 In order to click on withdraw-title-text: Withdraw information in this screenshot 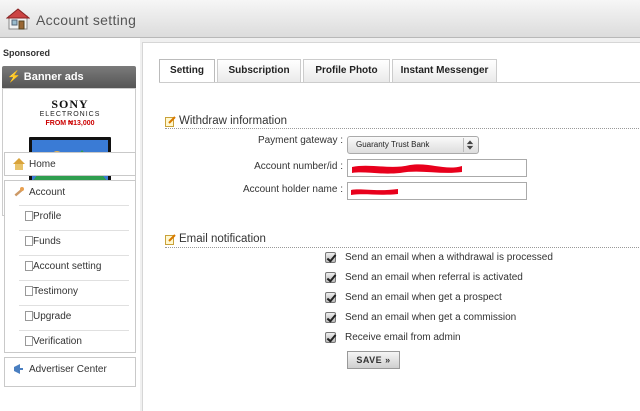, I will do `click(233, 121)`.